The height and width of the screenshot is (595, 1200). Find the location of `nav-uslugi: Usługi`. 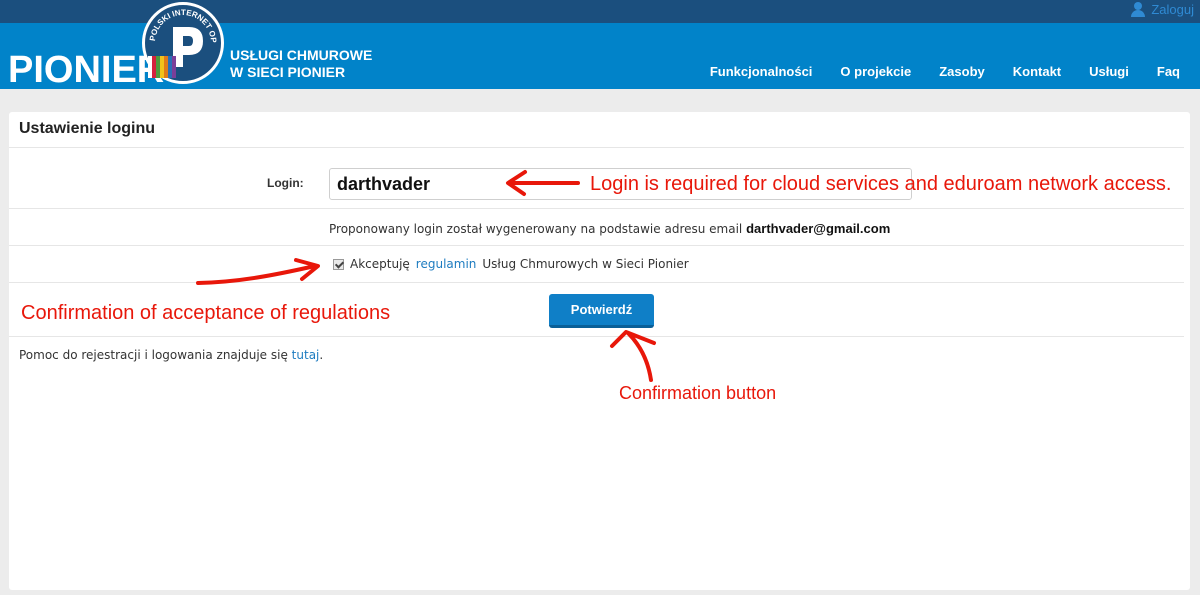

nav-uslugi: Usługi is located at coordinates (1109, 71).